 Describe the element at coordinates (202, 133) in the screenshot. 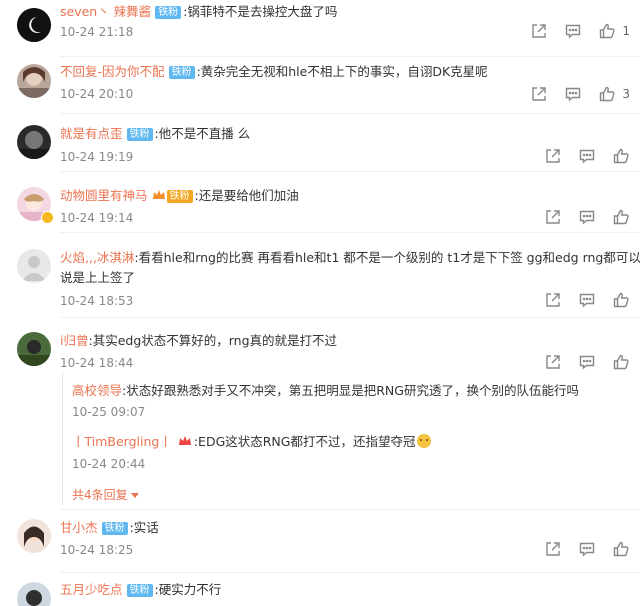

I see `comment-text: :他不是不直播 么` at that location.